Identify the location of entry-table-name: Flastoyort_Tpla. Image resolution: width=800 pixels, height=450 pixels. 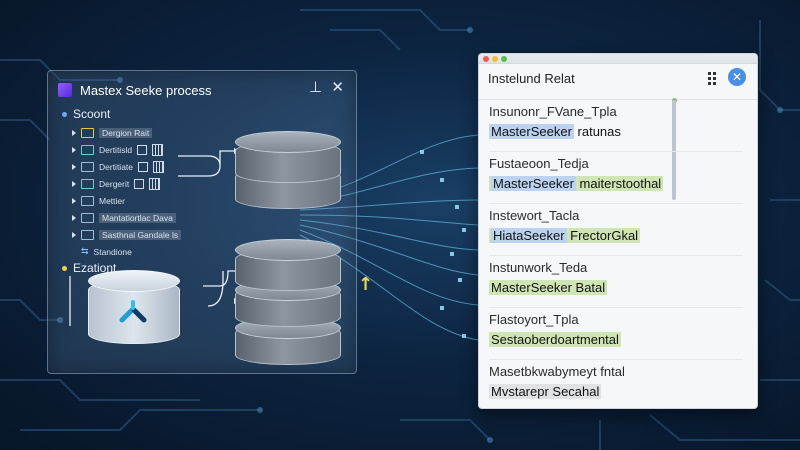
(534, 319).